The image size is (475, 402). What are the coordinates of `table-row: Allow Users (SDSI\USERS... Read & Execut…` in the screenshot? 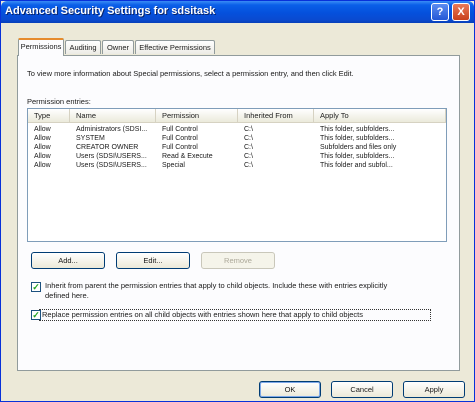 It's located at (237, 156).